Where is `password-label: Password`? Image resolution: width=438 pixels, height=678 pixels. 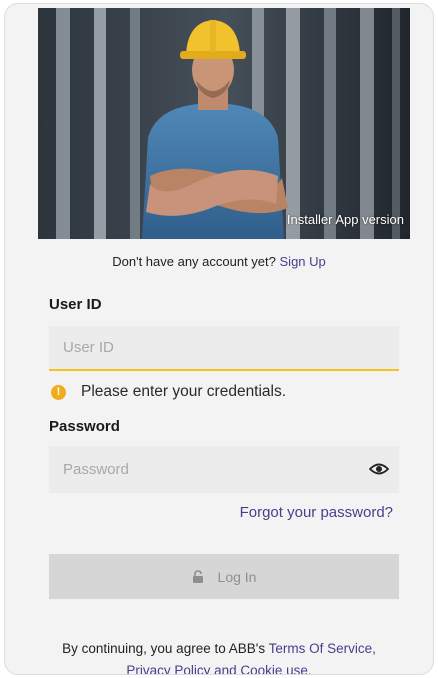 password-label: Password is located at coordinates (84, 426).